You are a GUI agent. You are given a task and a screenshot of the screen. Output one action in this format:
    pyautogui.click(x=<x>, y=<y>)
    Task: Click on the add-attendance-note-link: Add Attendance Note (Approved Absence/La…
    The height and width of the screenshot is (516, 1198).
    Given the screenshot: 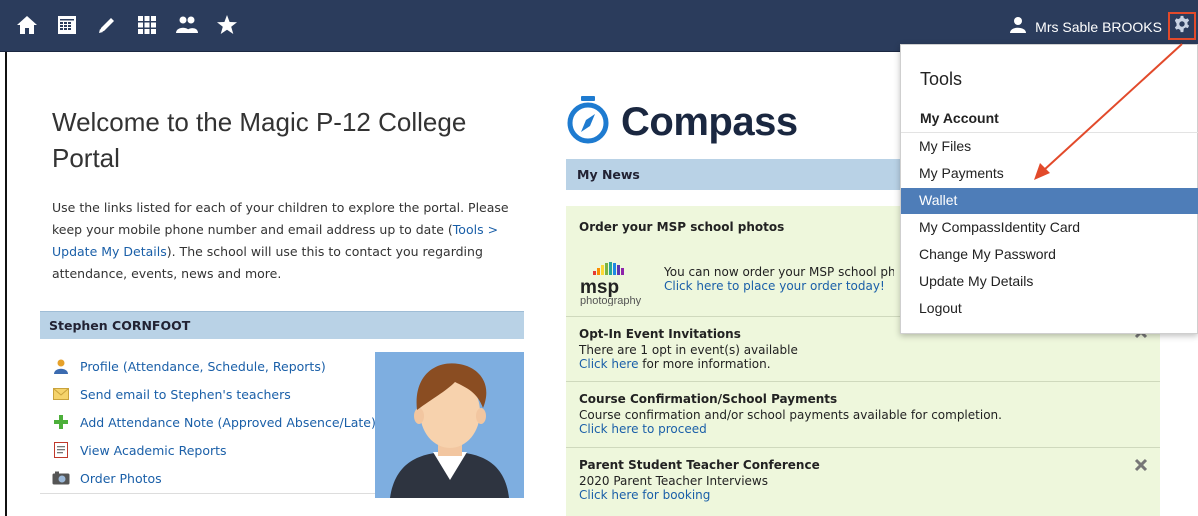 What is the action you would take?
    pyautogui.click(x=214, y=422)
    